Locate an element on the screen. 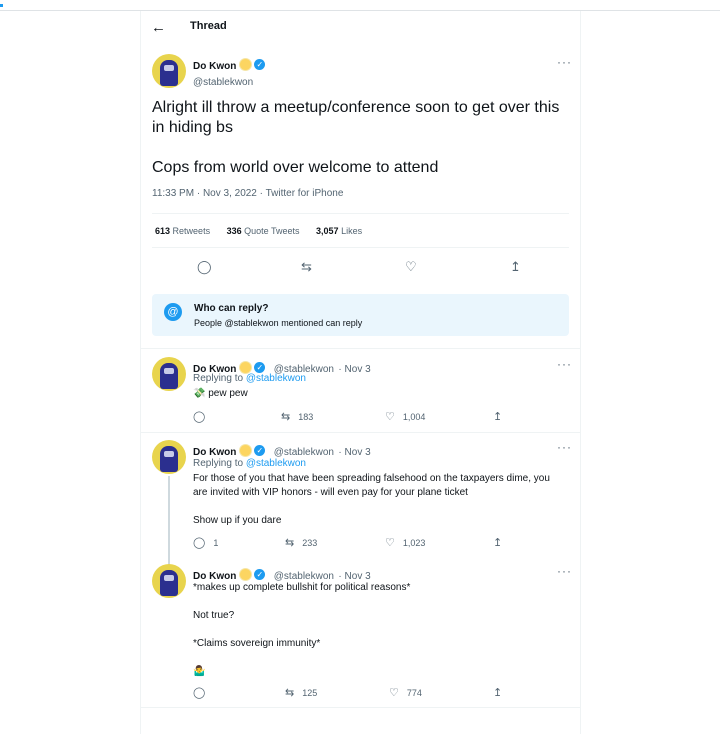  who-can-reply-title: Who can reply? is located at coordinates (231, 308).